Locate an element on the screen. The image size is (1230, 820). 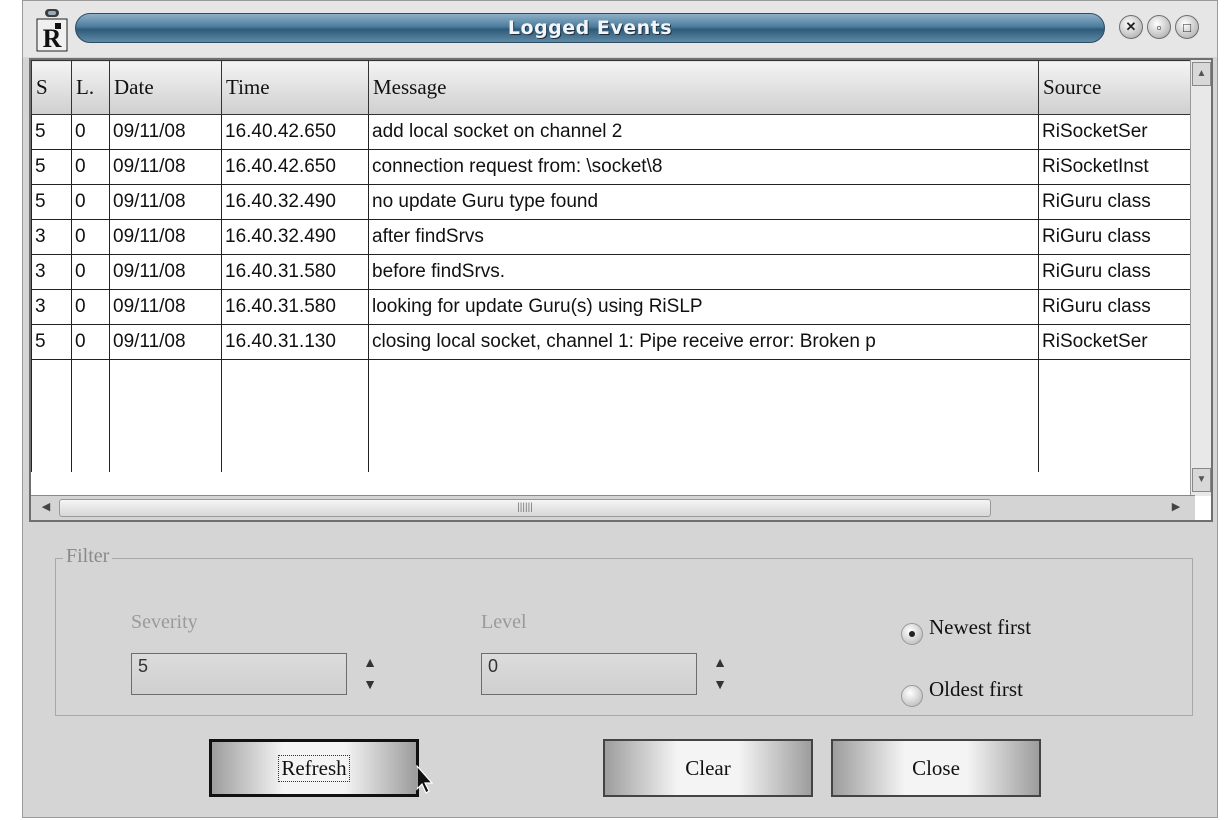
close-button-label: Close is located at coordinates (936, 767).